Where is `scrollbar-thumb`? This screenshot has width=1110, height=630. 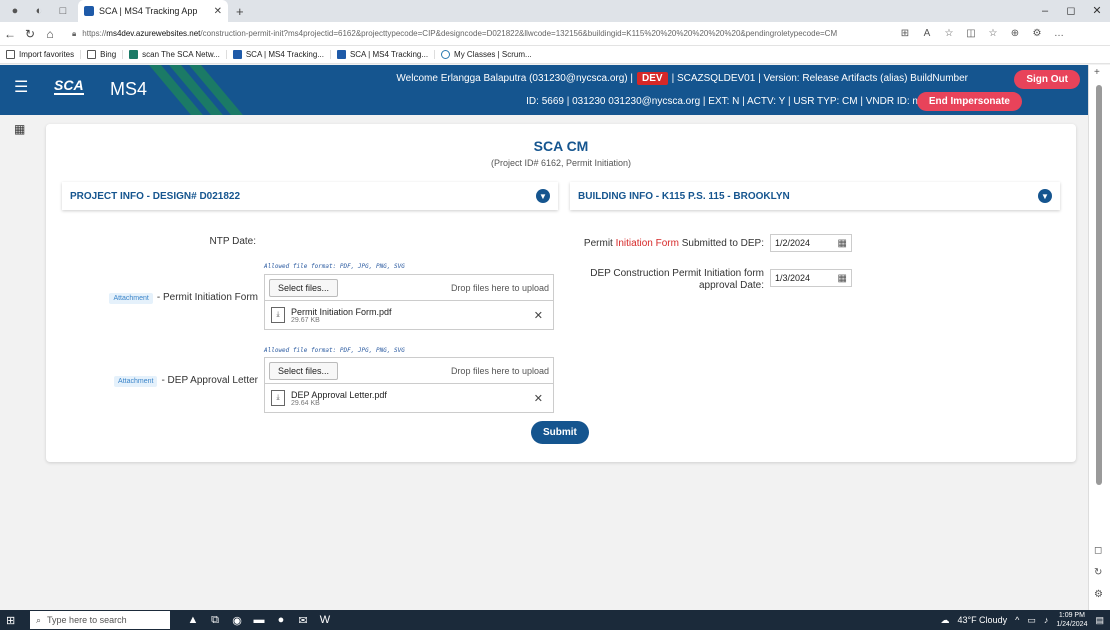
scrollbar-thumb is located at coordinates (1099, 285).